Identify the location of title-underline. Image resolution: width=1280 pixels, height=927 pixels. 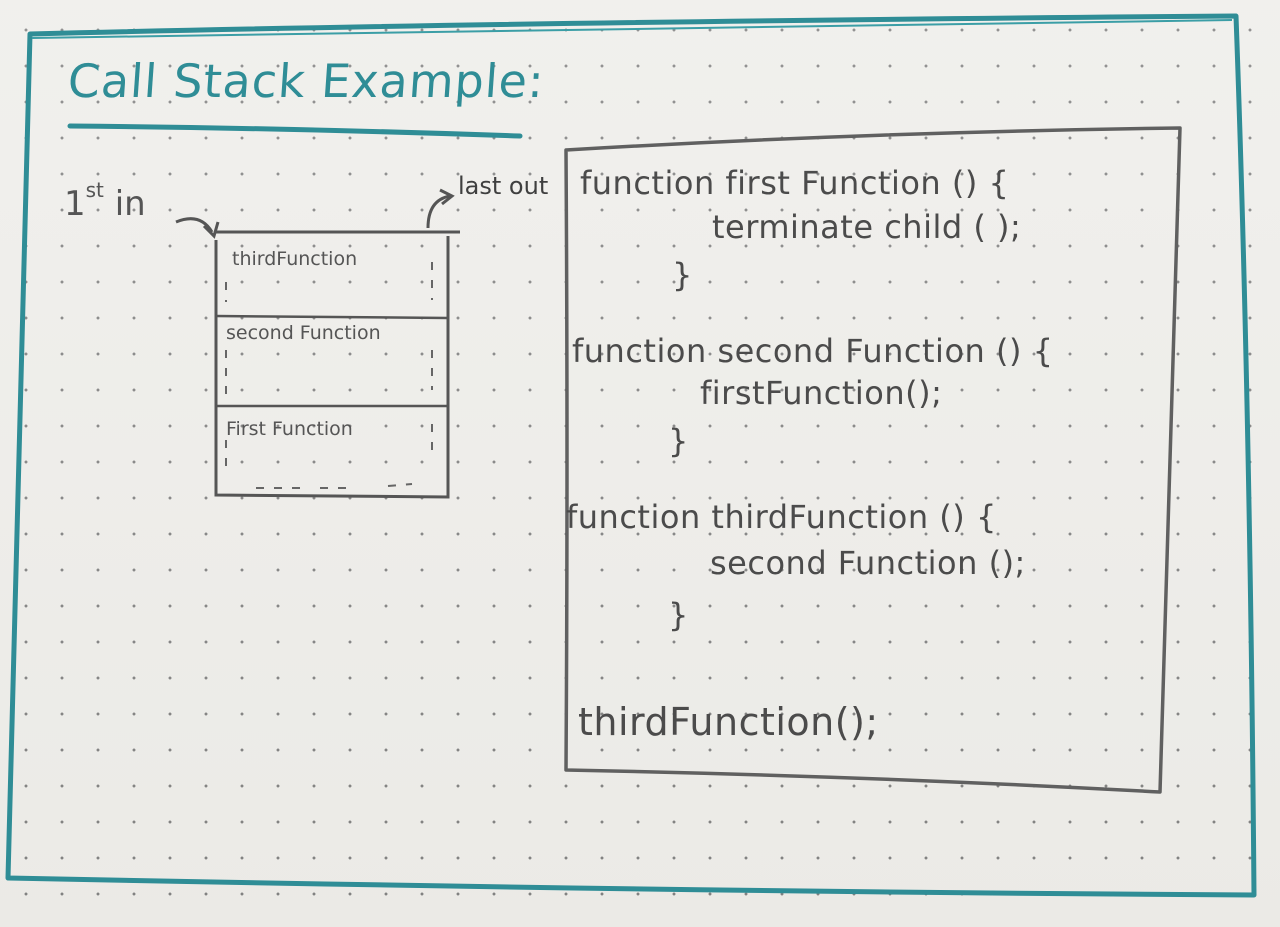
(295, 131).